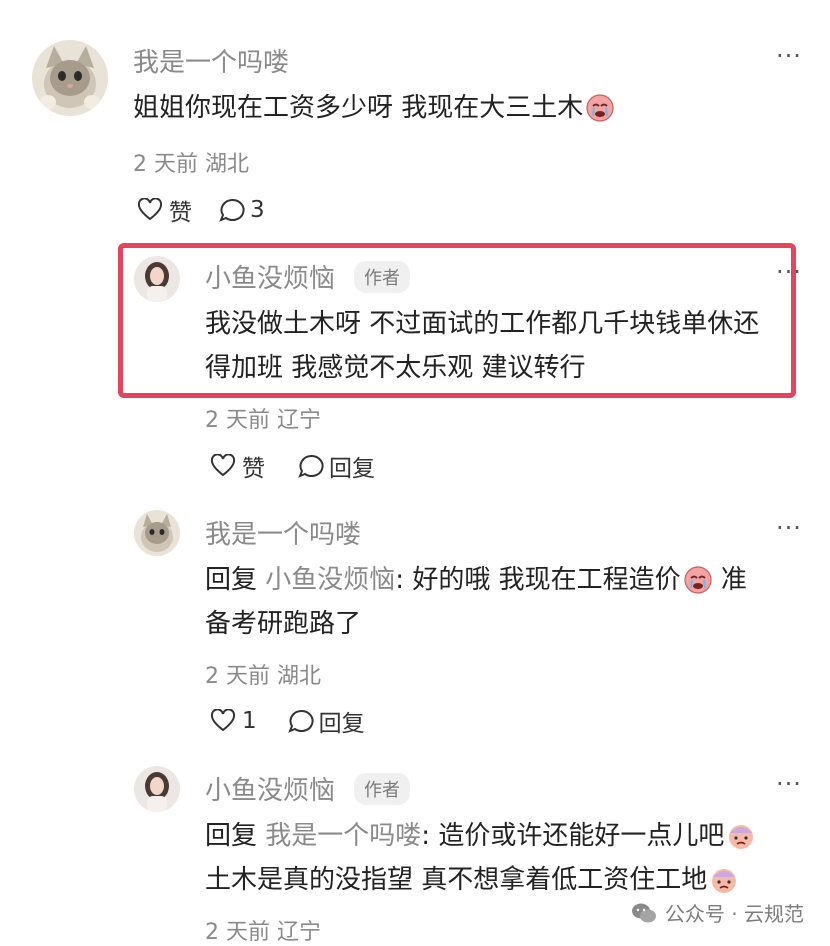  Describe the element at coordinates (729, 580) in the screenshot. I see `comment-text: 准` at that location.